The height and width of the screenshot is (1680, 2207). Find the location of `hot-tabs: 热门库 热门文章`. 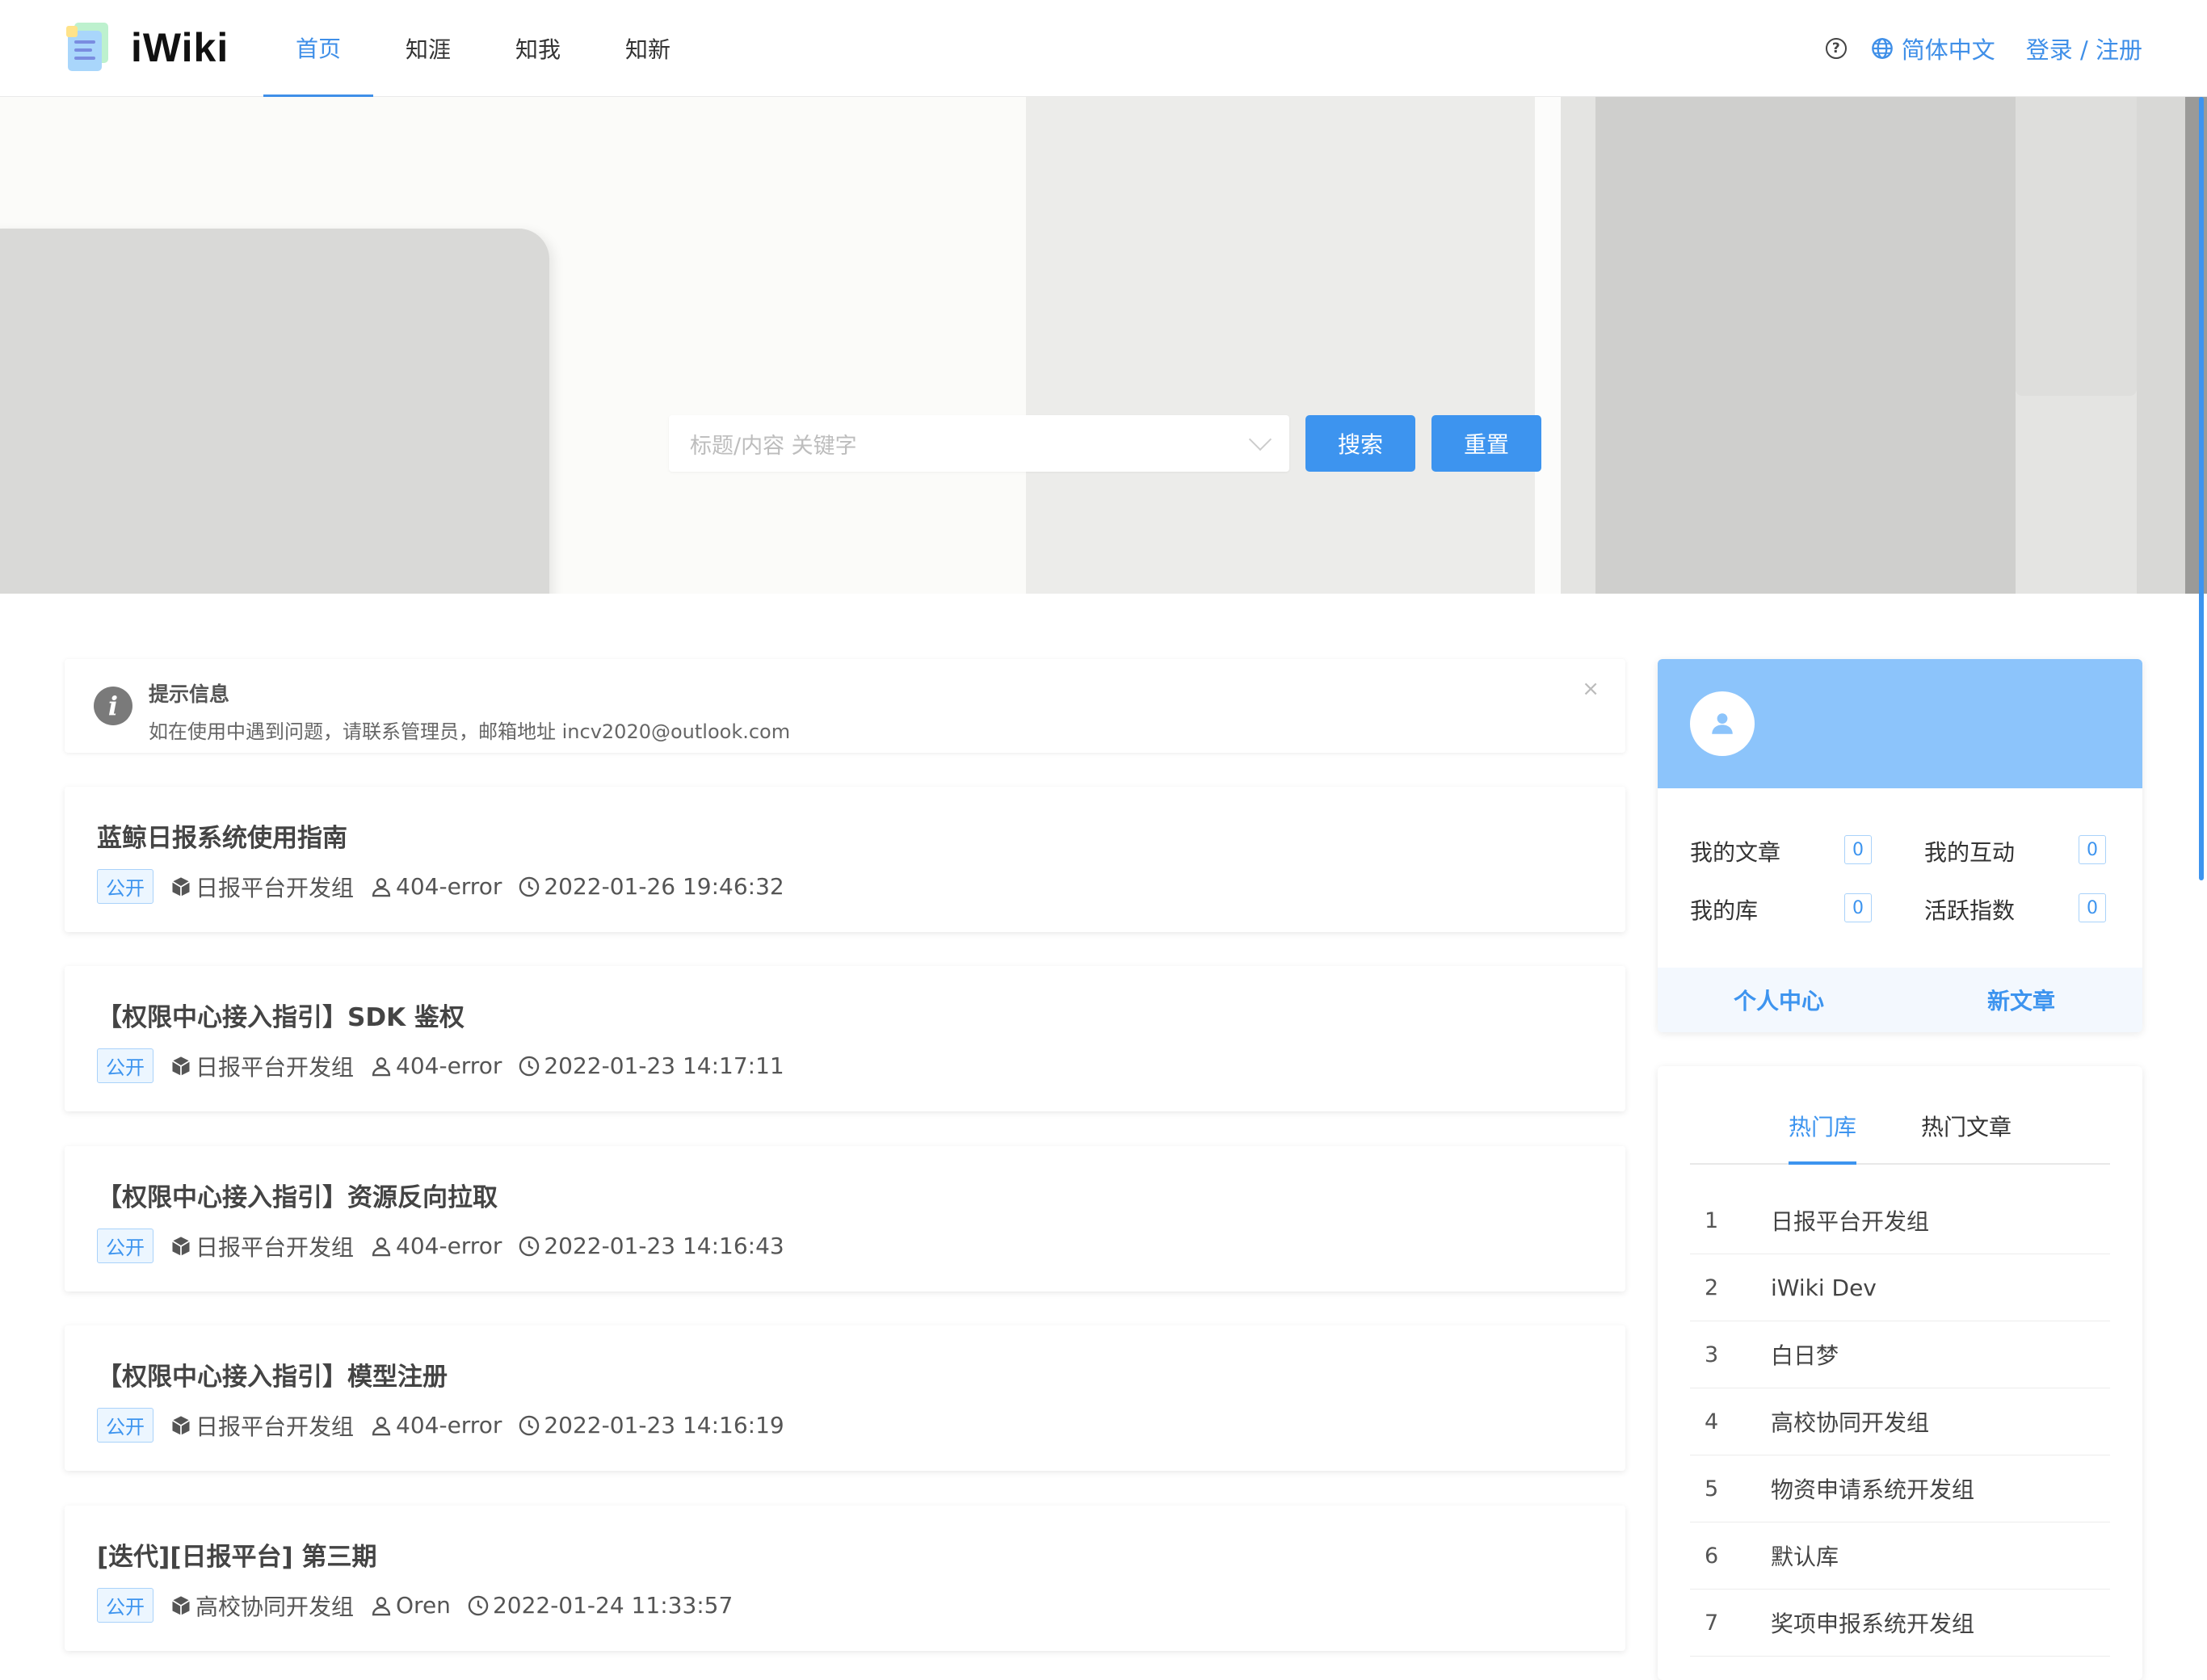

hot-tabs: 热门库 热门文章 is located at coordinates (1900, 1138).